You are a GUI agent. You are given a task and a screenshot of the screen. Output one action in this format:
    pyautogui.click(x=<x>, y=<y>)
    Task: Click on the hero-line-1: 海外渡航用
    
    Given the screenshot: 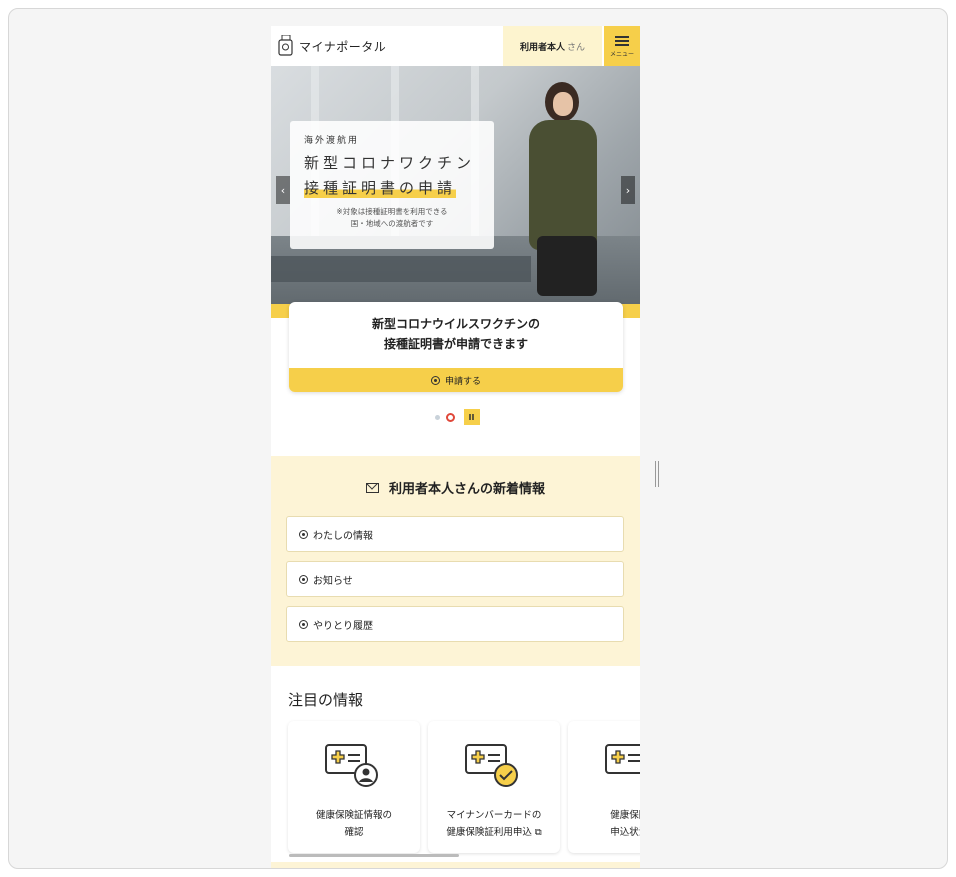 What is the action you would take?
    pyautogui.click(x=332, y=141)
    